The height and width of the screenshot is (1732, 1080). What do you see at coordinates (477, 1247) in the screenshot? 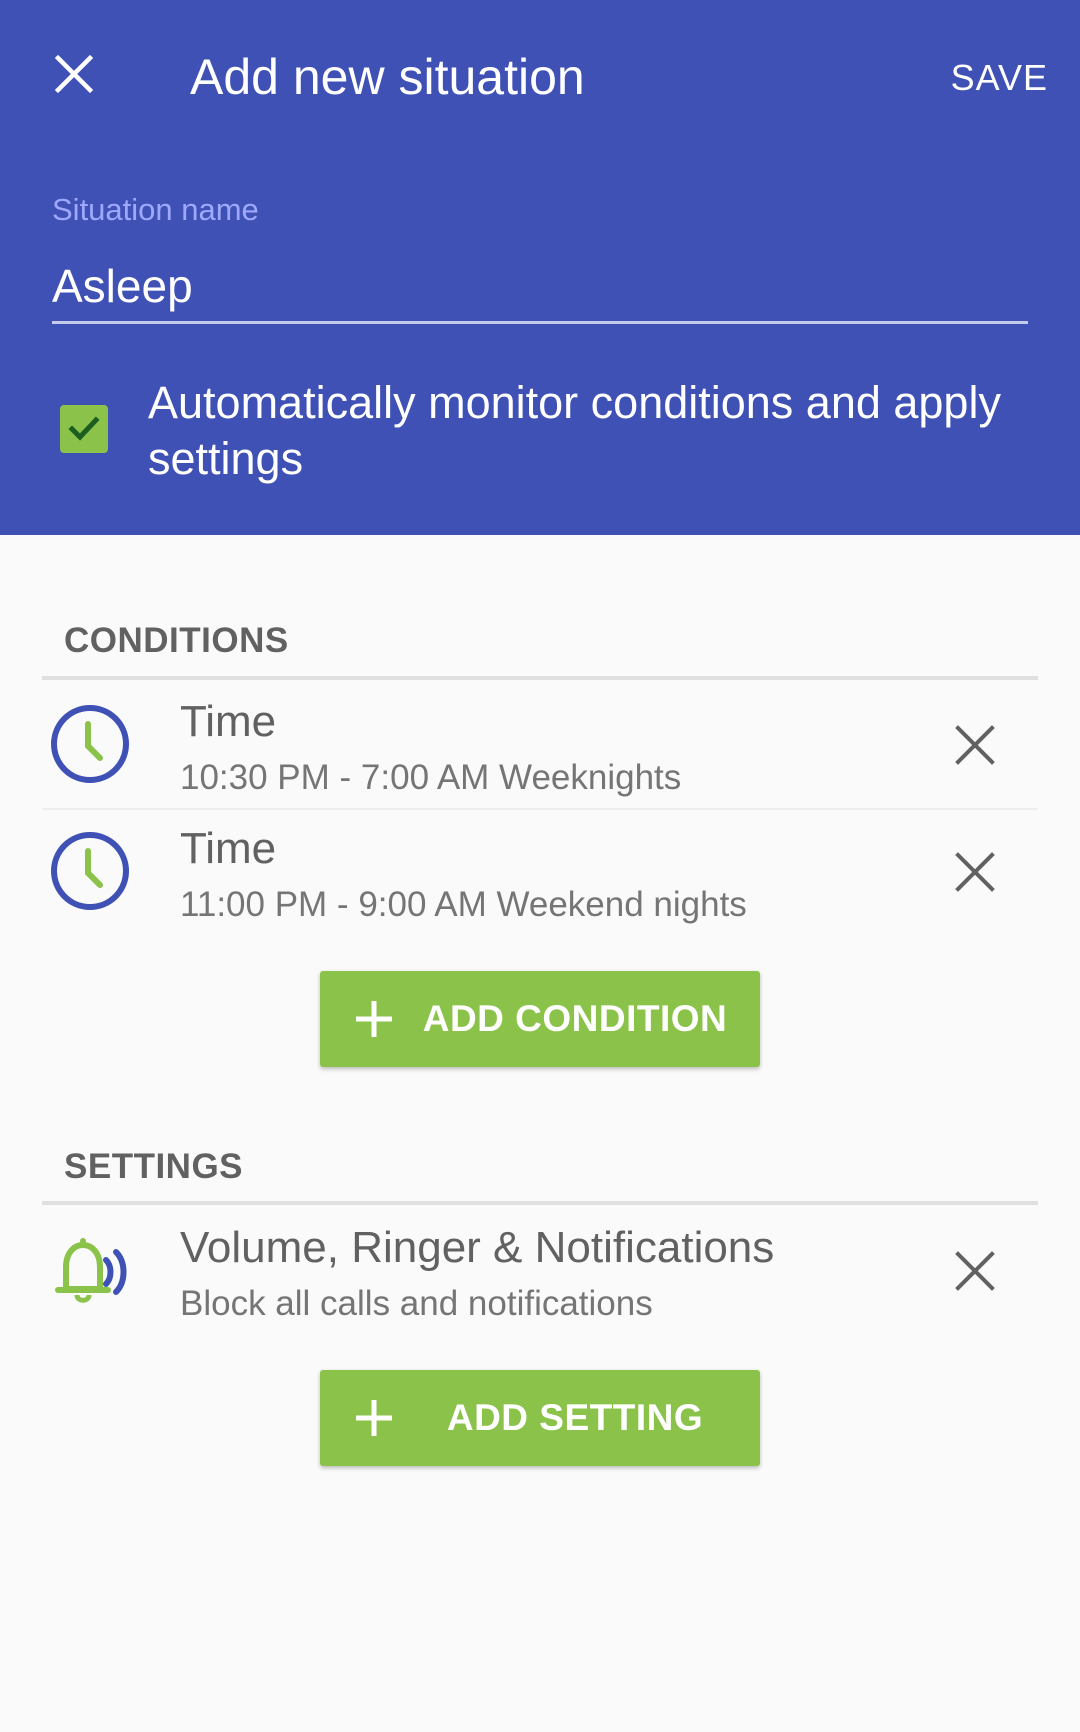
I see `setting-title: Volume, Ringer & Notifications` at bounding box center [477, 1247].